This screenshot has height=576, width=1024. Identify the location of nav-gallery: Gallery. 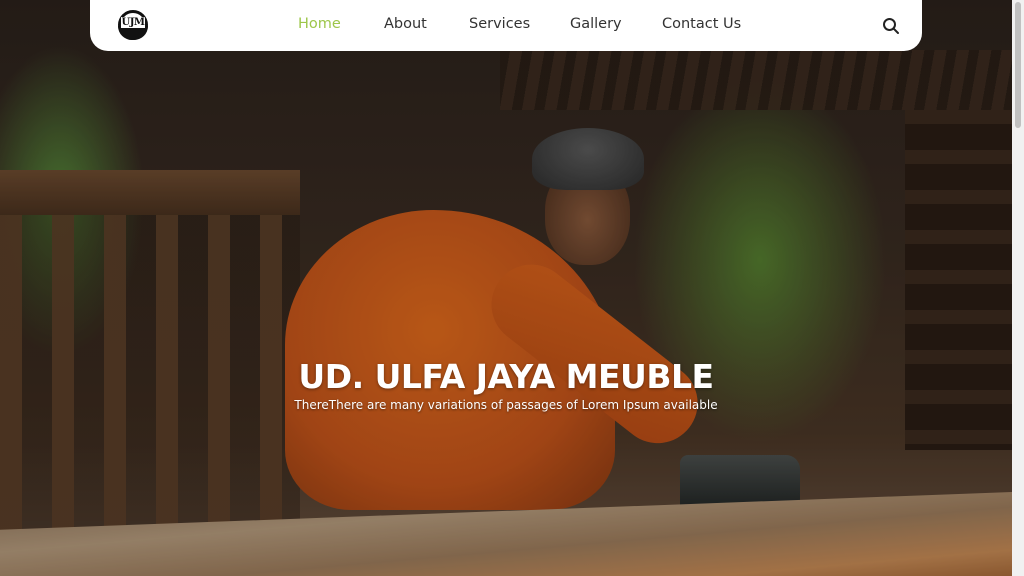
(596, 24).